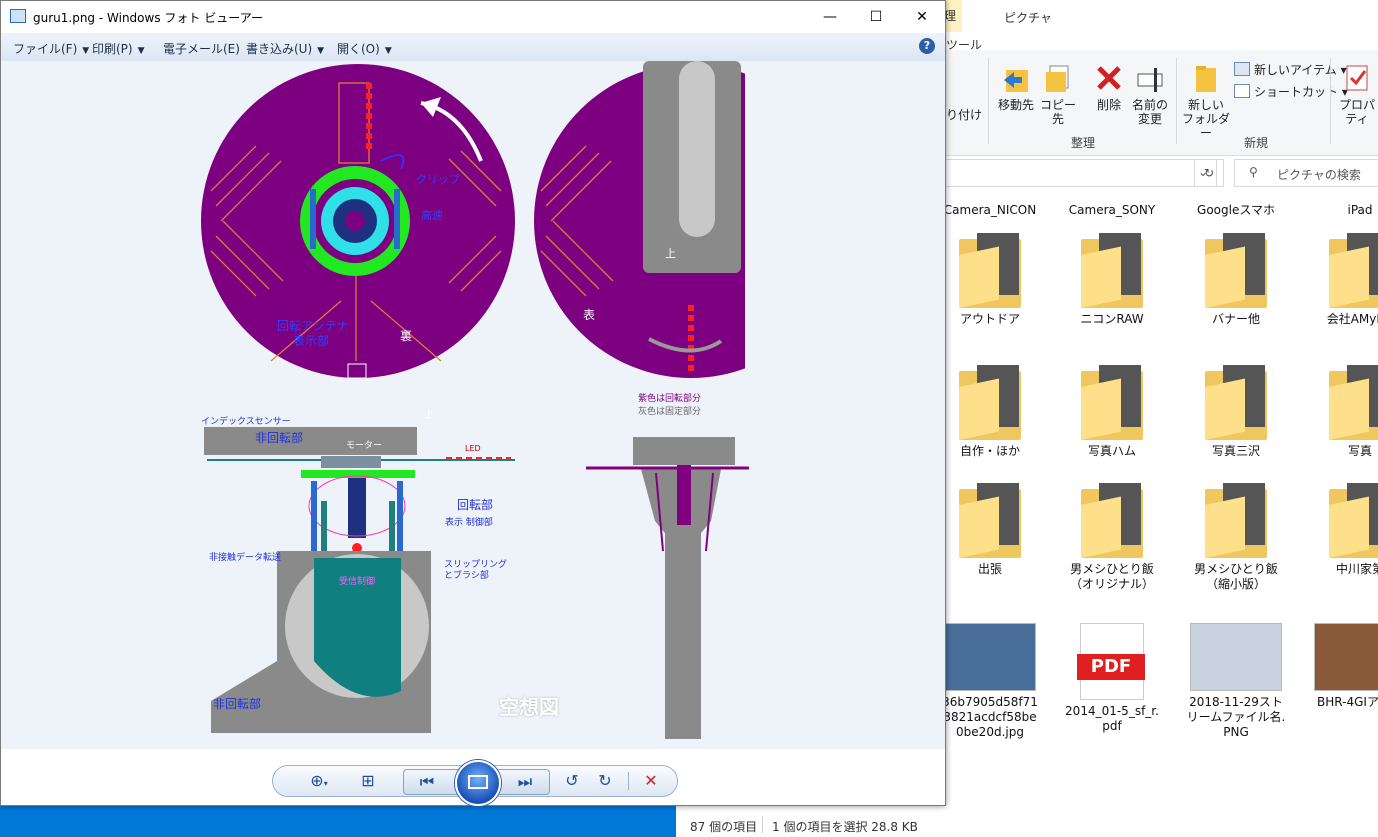 This screenshot has height=837, width=1378. What do you see at coordinates (1150, 94) in the screenshot?
I see `rename-button: 名前の 変更` at bounding box center [1150, 94].